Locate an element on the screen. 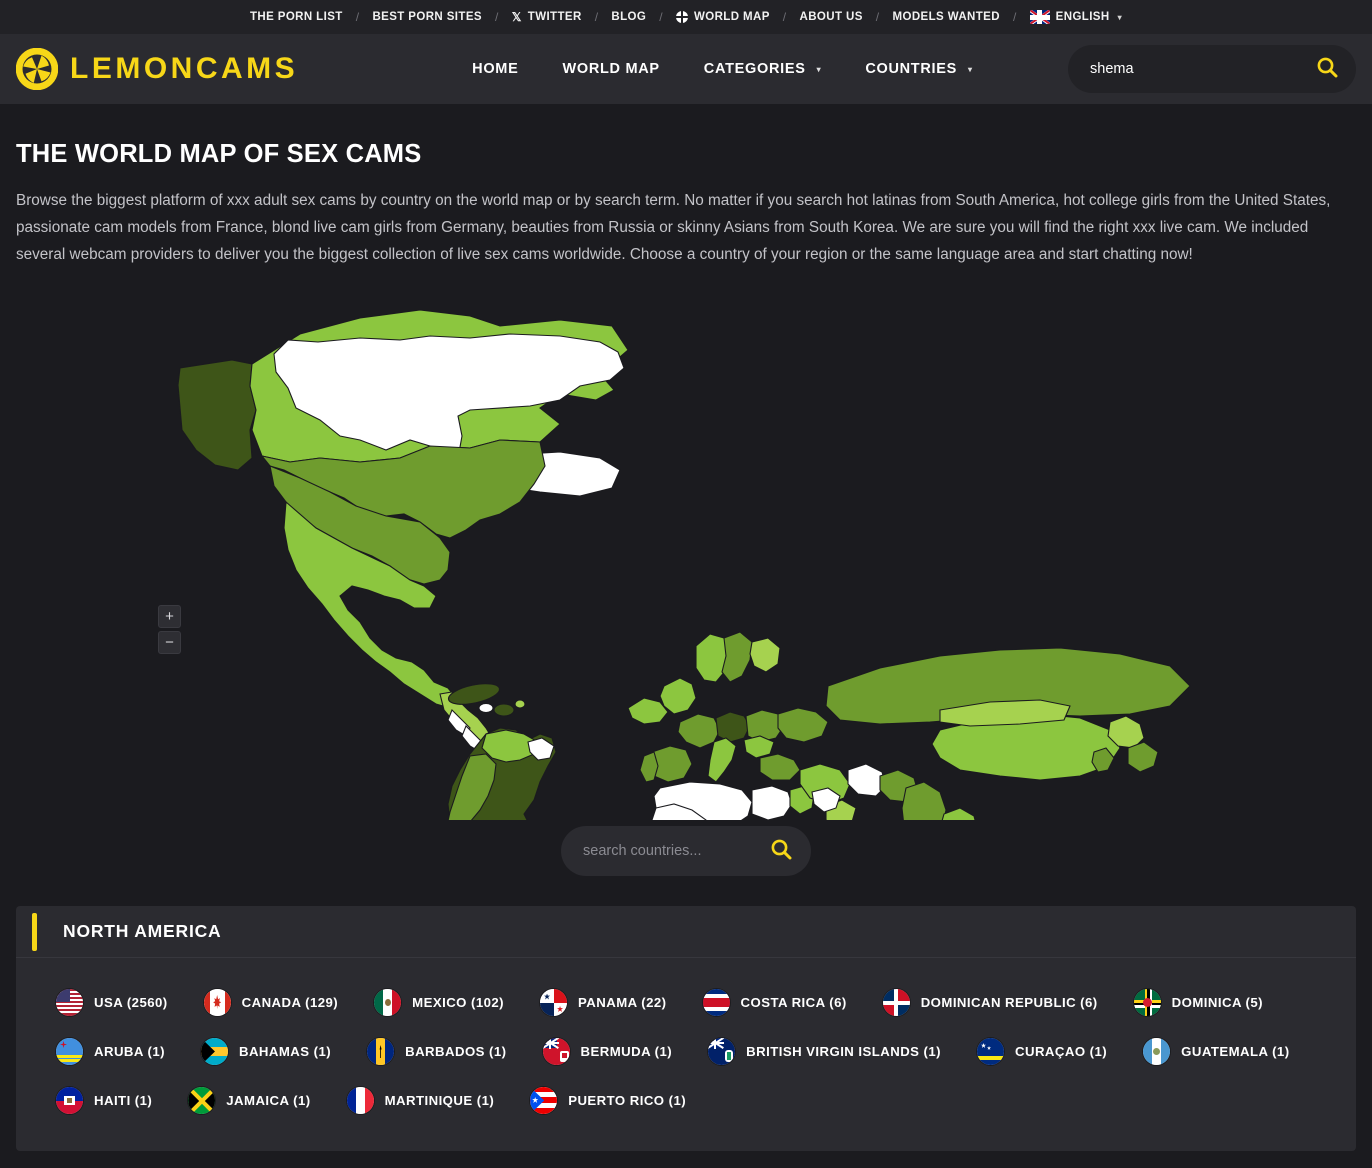 The width and height of the screenshot is (1372, 1168). topbar-link-blog: BLOG is located at coordinates (628, 17).